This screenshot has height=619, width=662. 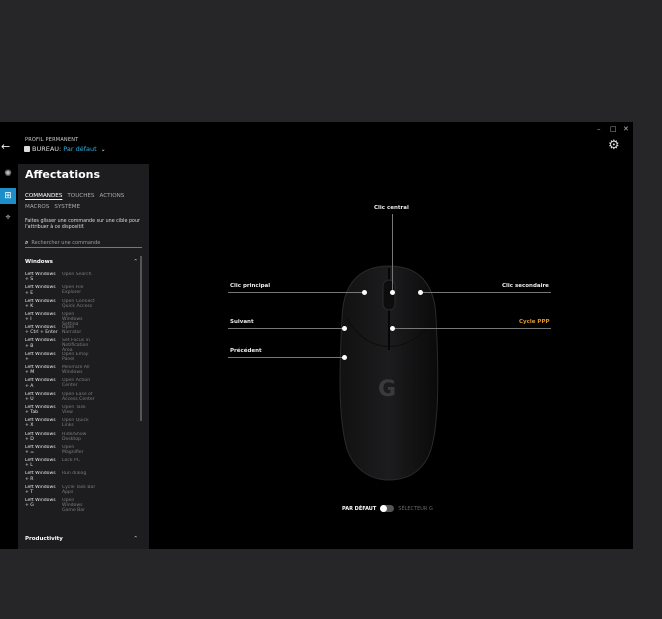 What do you see at coordinates (420, 292) in the screenshot?
I see `hotspot-secondary` at bounding box center [420, 292].